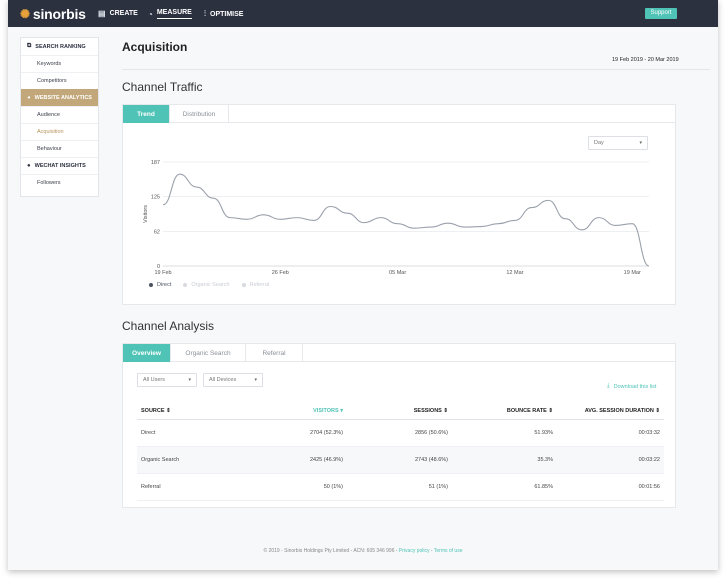 This screenshot has width=727, height=578. Describe the element at coordinates (29, 97) in the screenshot. I see `analytics-icon: ◕` at that location.